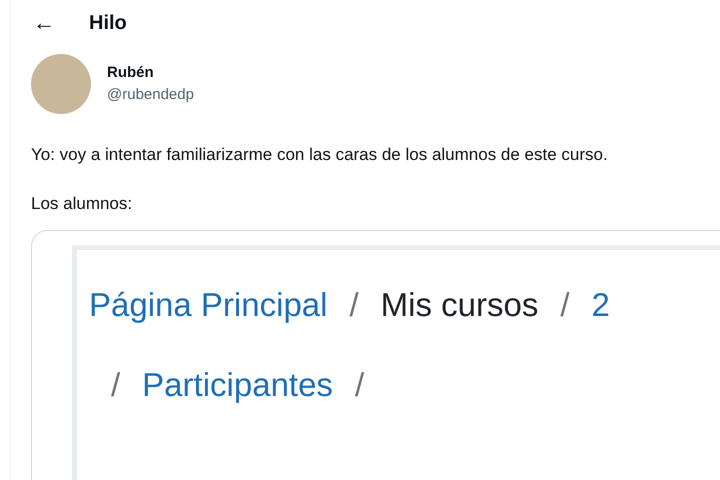  What do you see at coordinates (150, 73) in the screenshot?
I see `author-name: Rubén` at bounding box center [150, 73].